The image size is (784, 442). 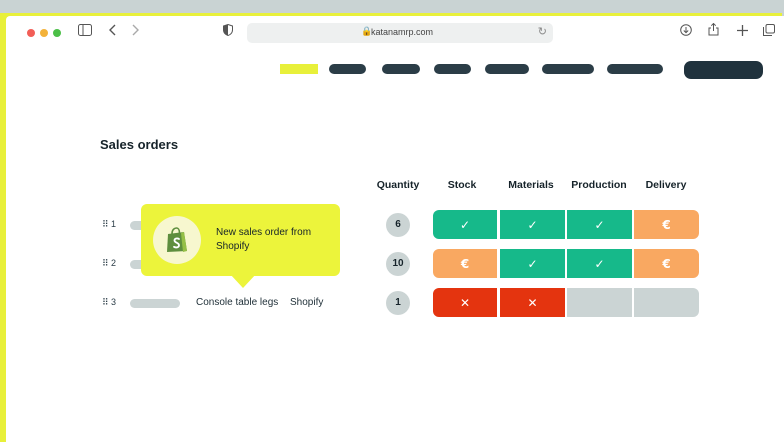 What do you see at coordinates (228, 33) in the screenshot?
I see `shield-icon` at bounding box center [228, 33].